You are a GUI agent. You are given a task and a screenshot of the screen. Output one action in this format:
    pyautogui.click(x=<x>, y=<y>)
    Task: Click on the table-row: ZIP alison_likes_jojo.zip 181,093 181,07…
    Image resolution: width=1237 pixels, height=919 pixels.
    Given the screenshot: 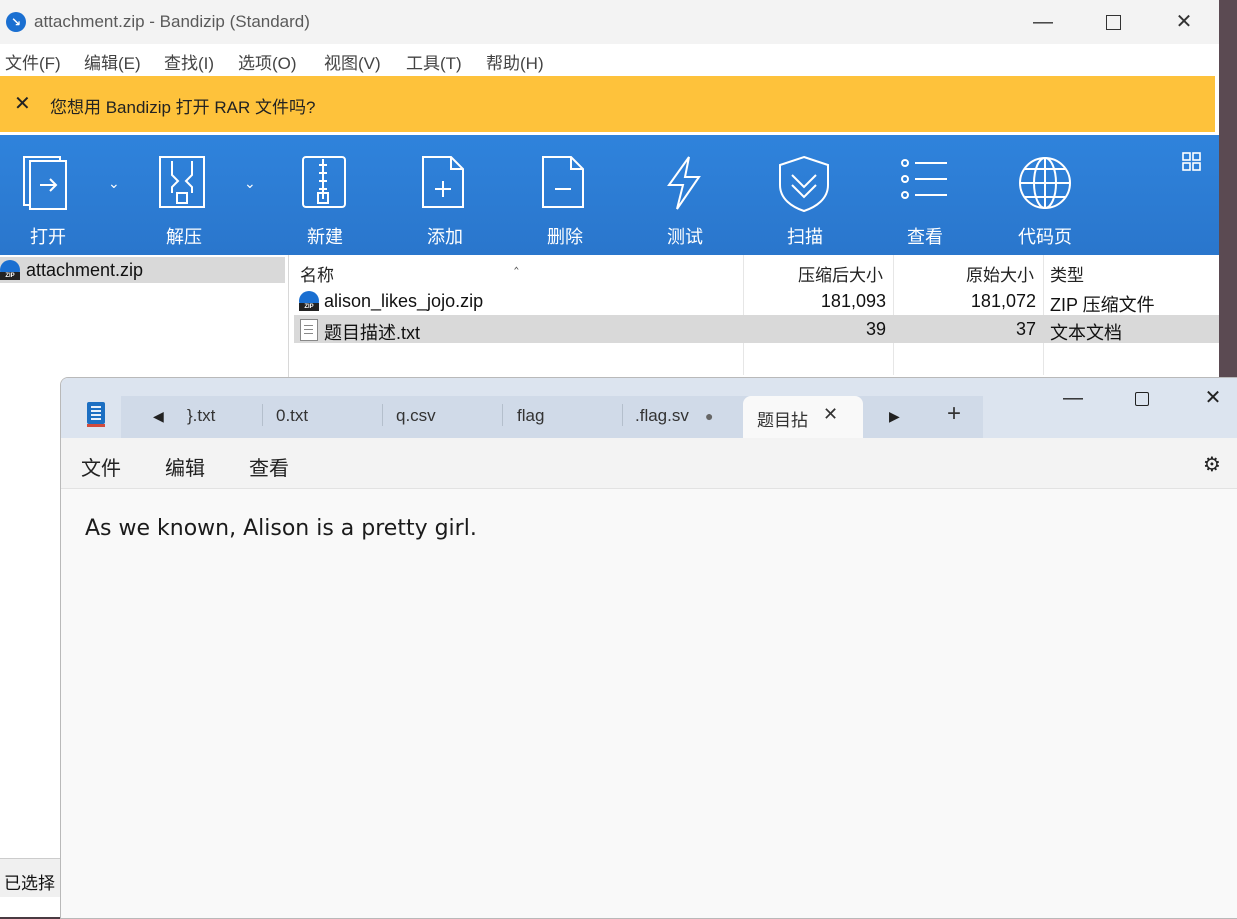 What is the action you would take?
    pyautogui.click(x=756, y=301)
    